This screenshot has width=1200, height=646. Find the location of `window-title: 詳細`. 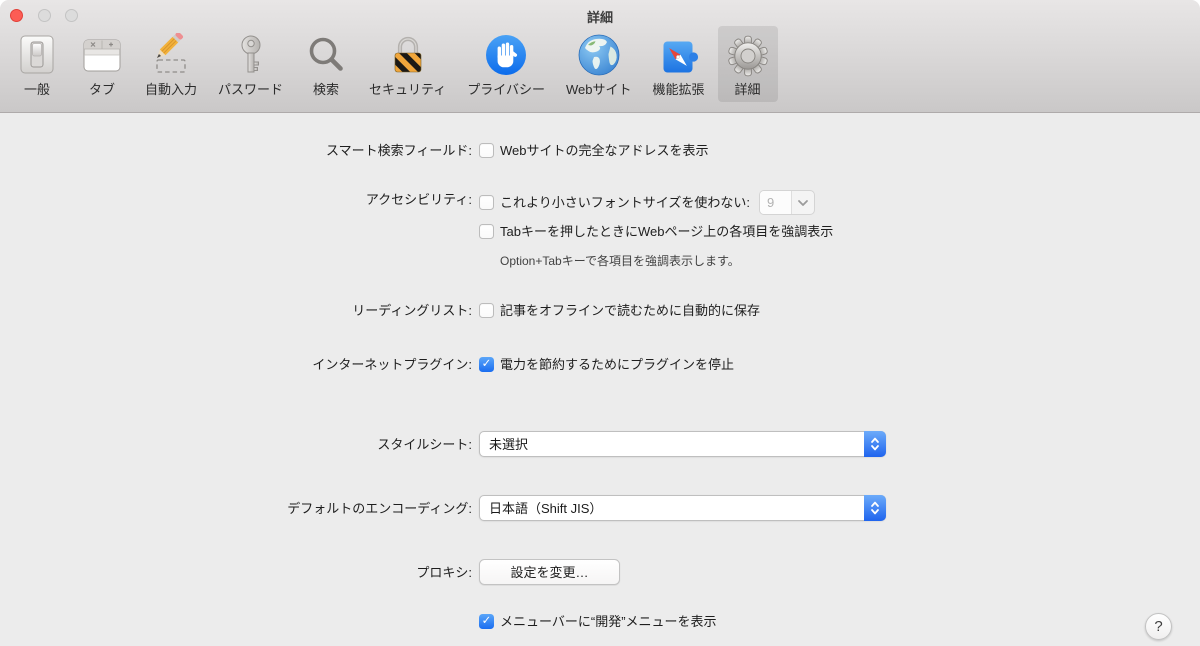

window-title: 詳細 is located at coordinates (599, 17).